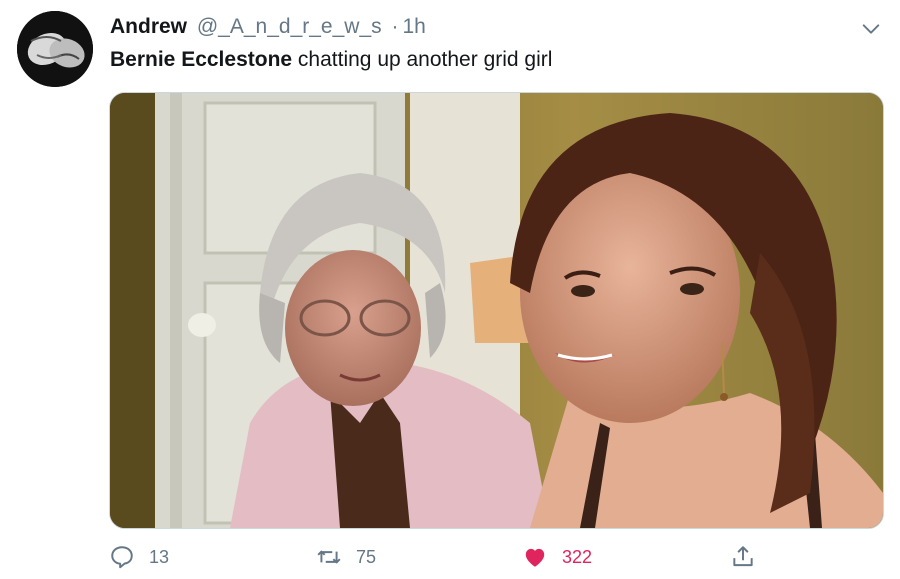  I want to click on like-button: 322, so click(557, 557).